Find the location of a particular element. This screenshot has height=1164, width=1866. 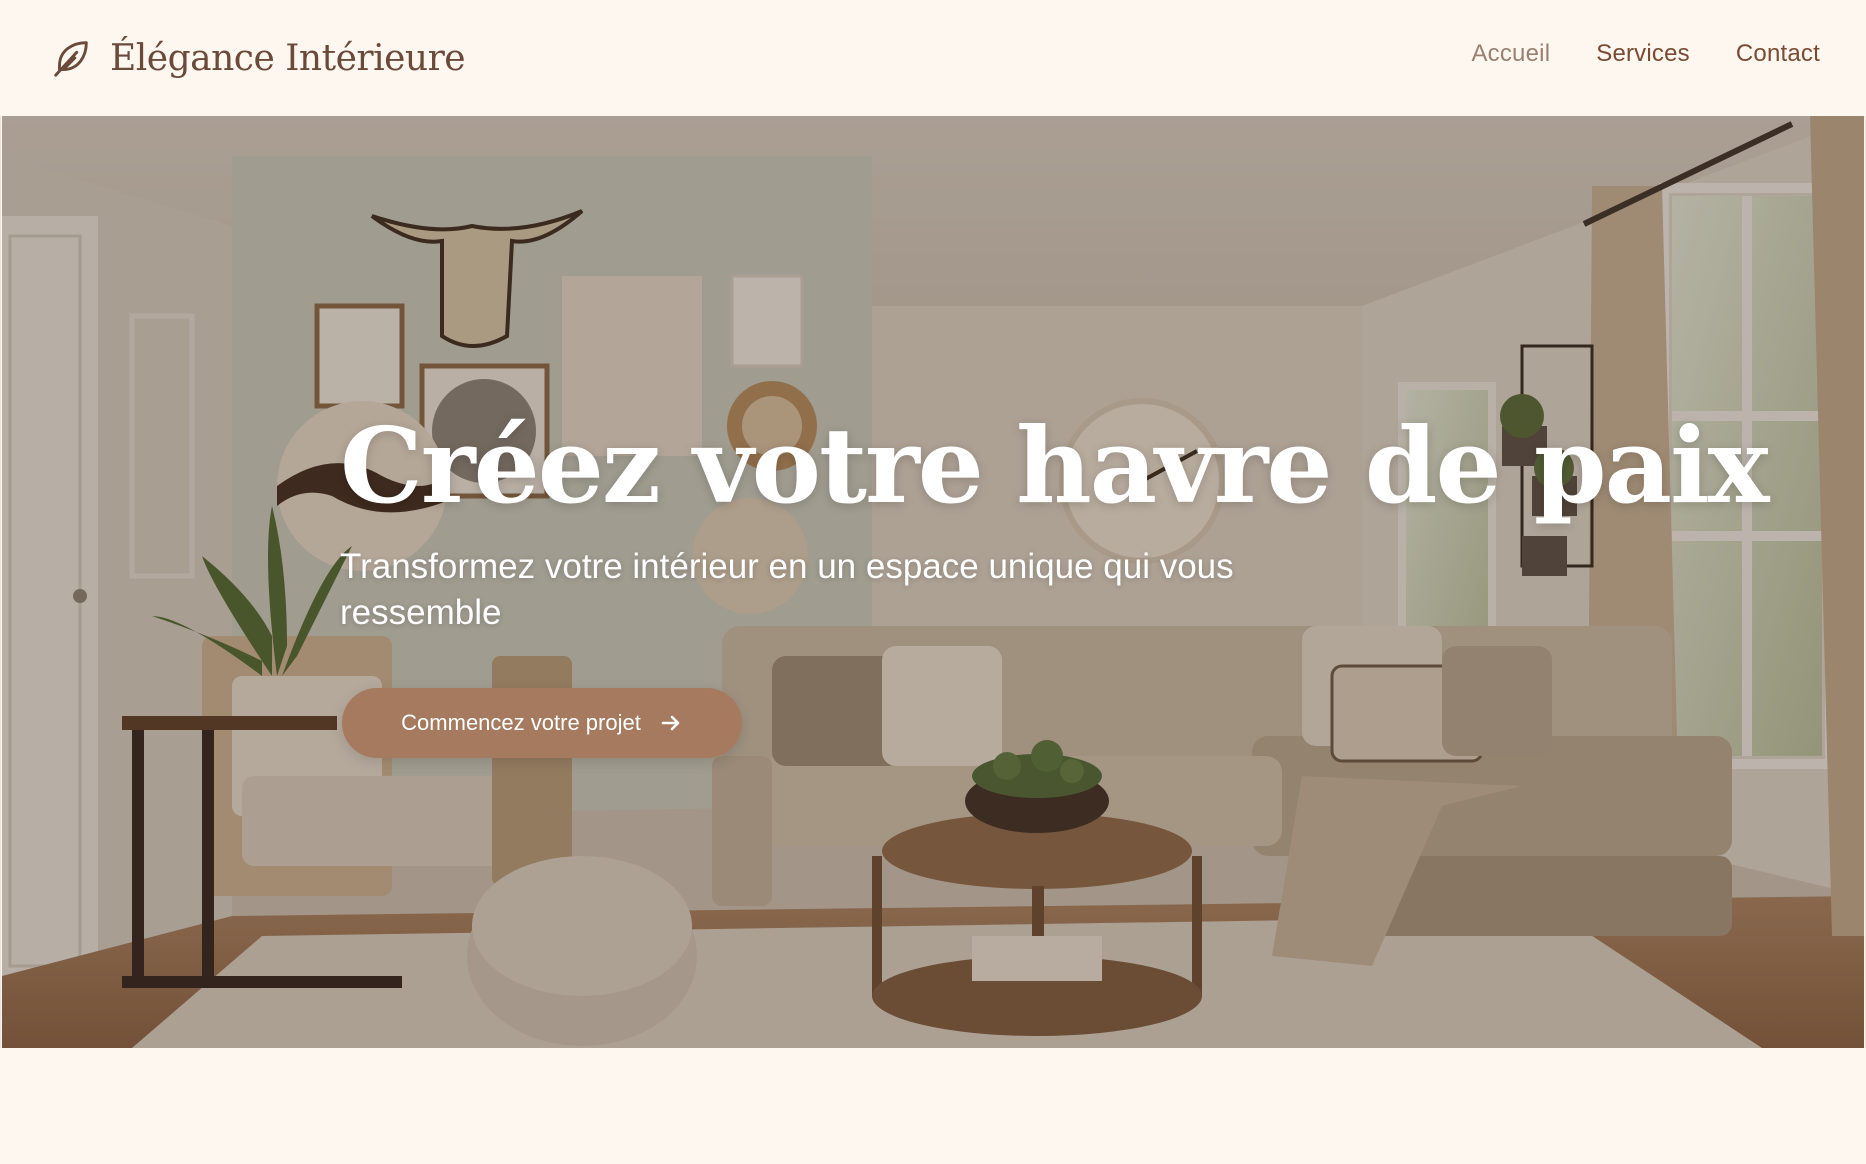

start-project-label: Commencez votre projet is located at coordinates (521, 722).